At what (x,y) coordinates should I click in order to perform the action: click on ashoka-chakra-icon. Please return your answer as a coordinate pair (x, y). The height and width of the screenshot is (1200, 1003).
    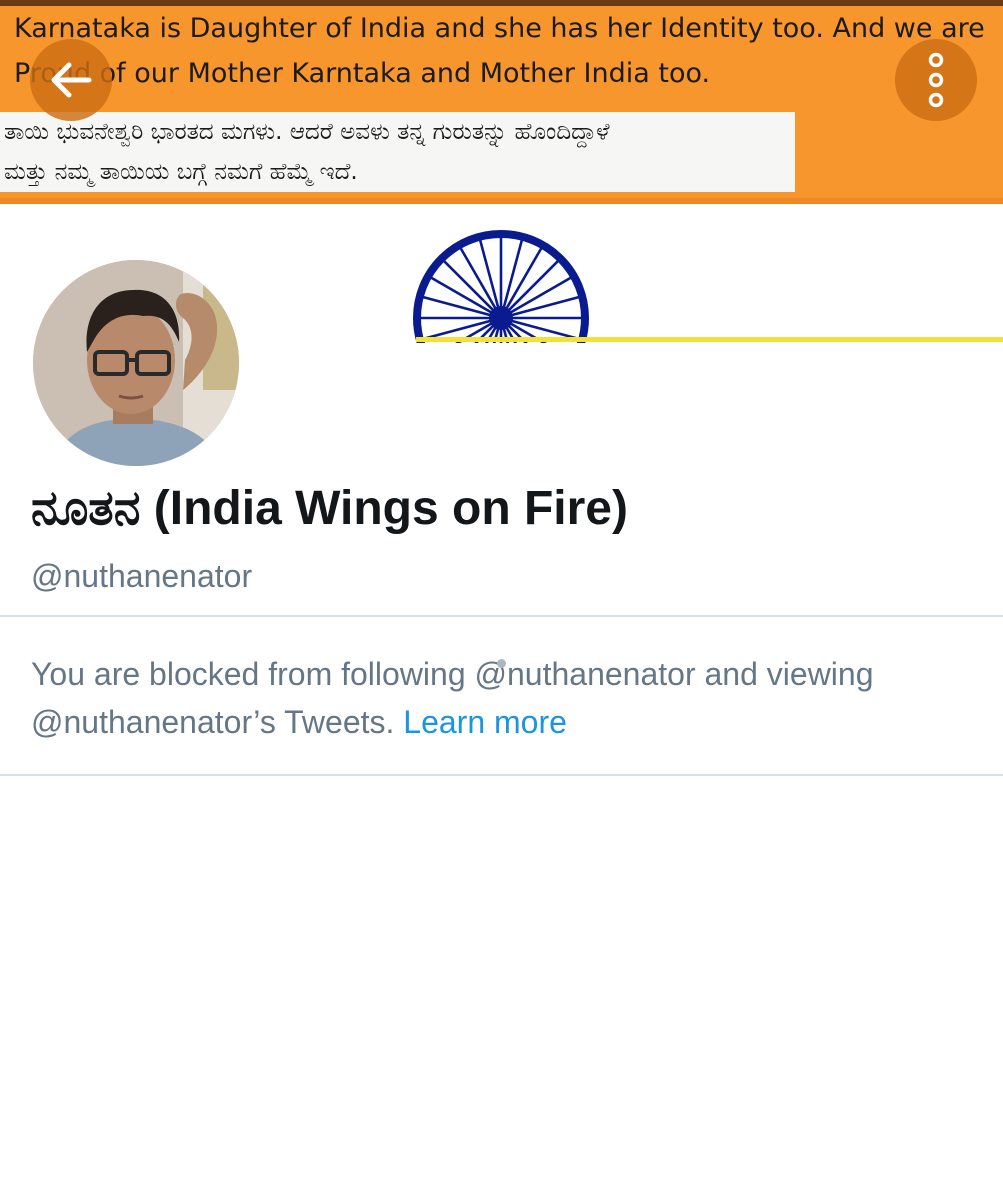
    Looking at the image, I should click on (501, 286).